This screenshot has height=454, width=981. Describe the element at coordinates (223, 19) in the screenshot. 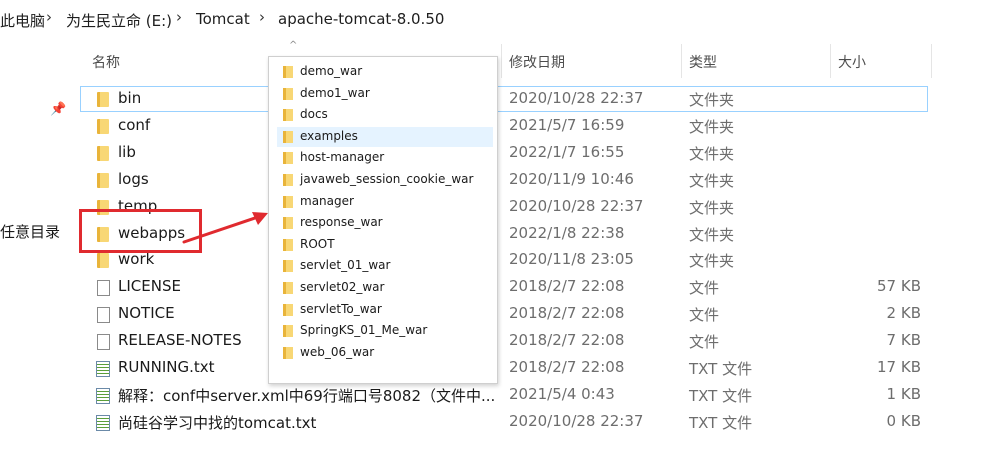

I see `breadcrumb-item-tomcat: Tomcat` at that location.